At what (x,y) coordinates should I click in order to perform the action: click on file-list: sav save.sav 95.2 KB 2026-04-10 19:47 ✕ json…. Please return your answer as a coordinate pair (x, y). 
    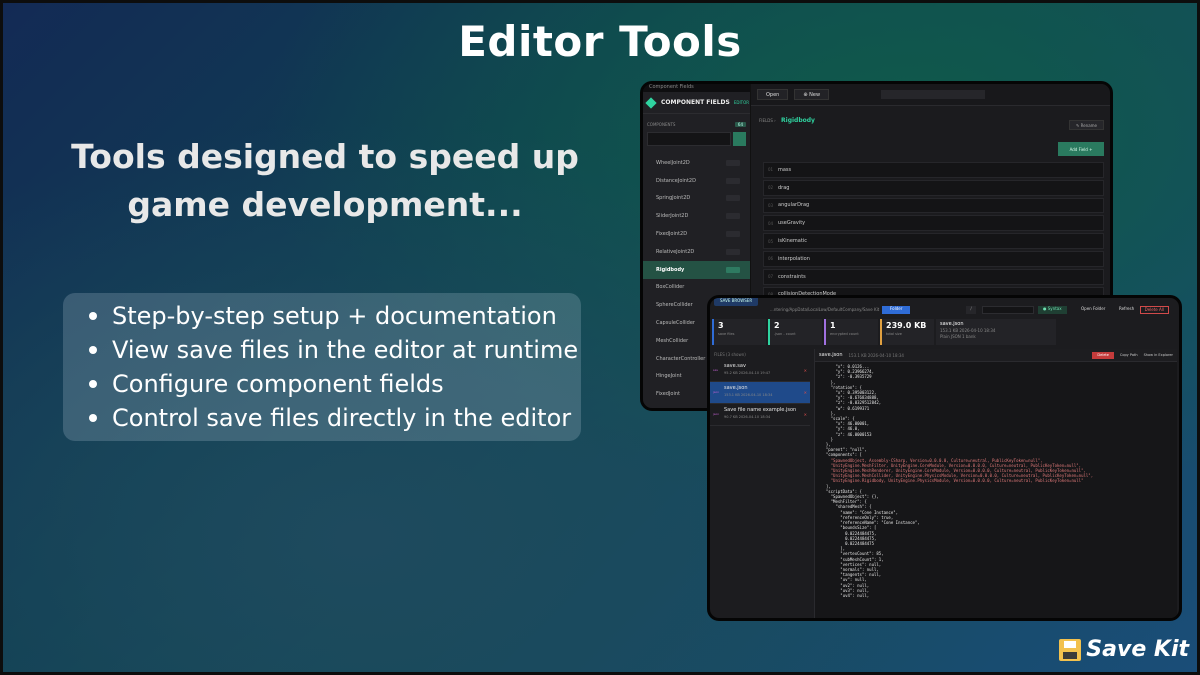
    Looking at the image, I should click on (760, 393).